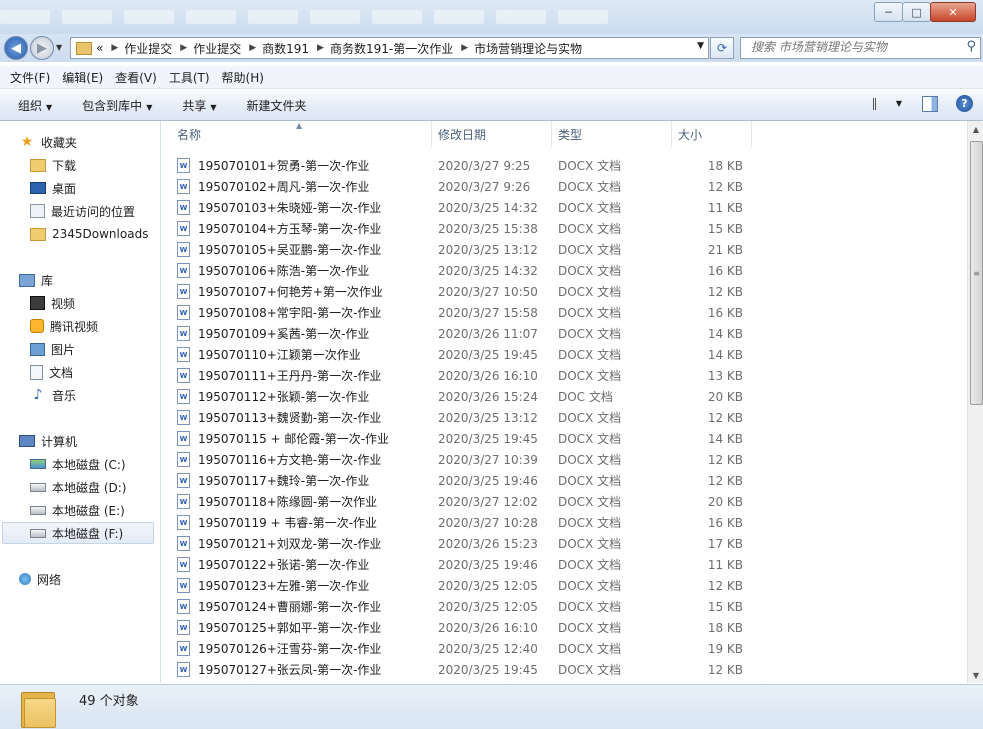 The image size is (983, 729). Describe the element at coordinates (53, 395) in the screenshot. I see `nav-music: ♪ 音乐` at that location.